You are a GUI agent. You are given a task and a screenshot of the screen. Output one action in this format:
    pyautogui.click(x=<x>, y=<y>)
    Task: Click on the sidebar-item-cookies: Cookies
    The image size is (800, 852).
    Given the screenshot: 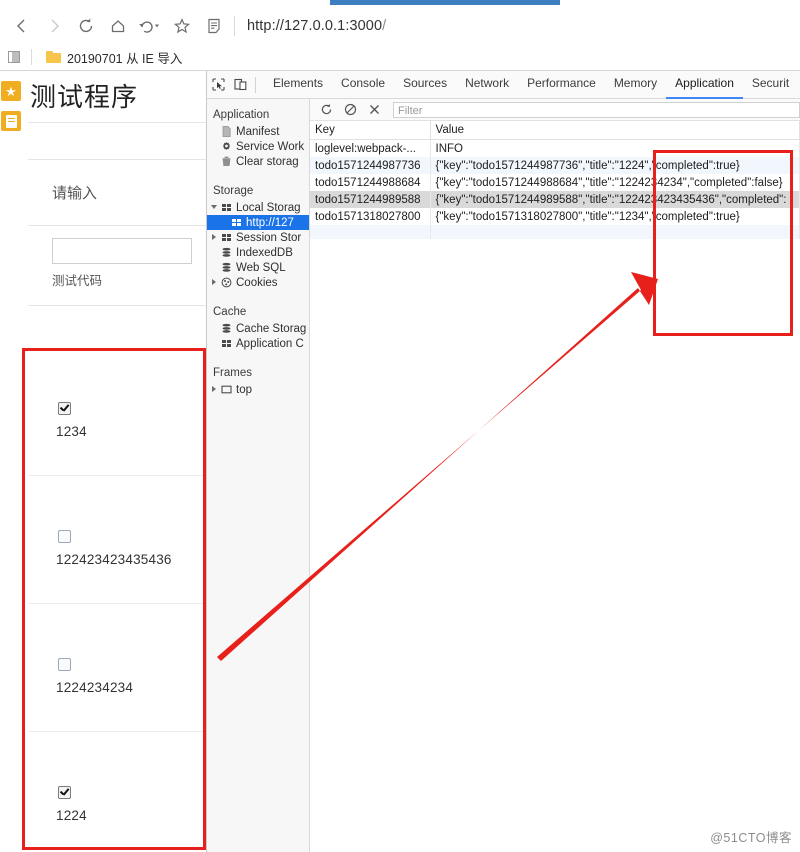 What is the action you would take?
    pyautogui.click(x=258, y=282)
    